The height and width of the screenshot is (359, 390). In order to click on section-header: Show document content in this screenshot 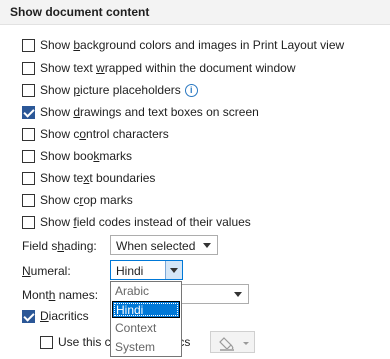, I will do `click(195, 12)`.